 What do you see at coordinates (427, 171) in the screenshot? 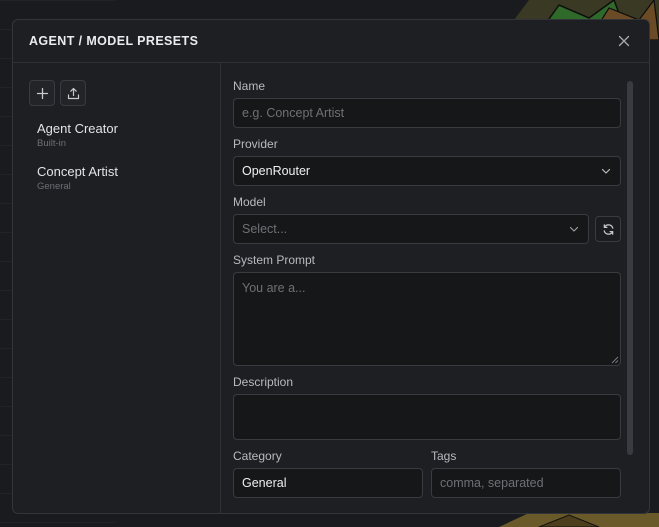
I see `provider-select: OpenRouter` at bounding box center [427, 171].